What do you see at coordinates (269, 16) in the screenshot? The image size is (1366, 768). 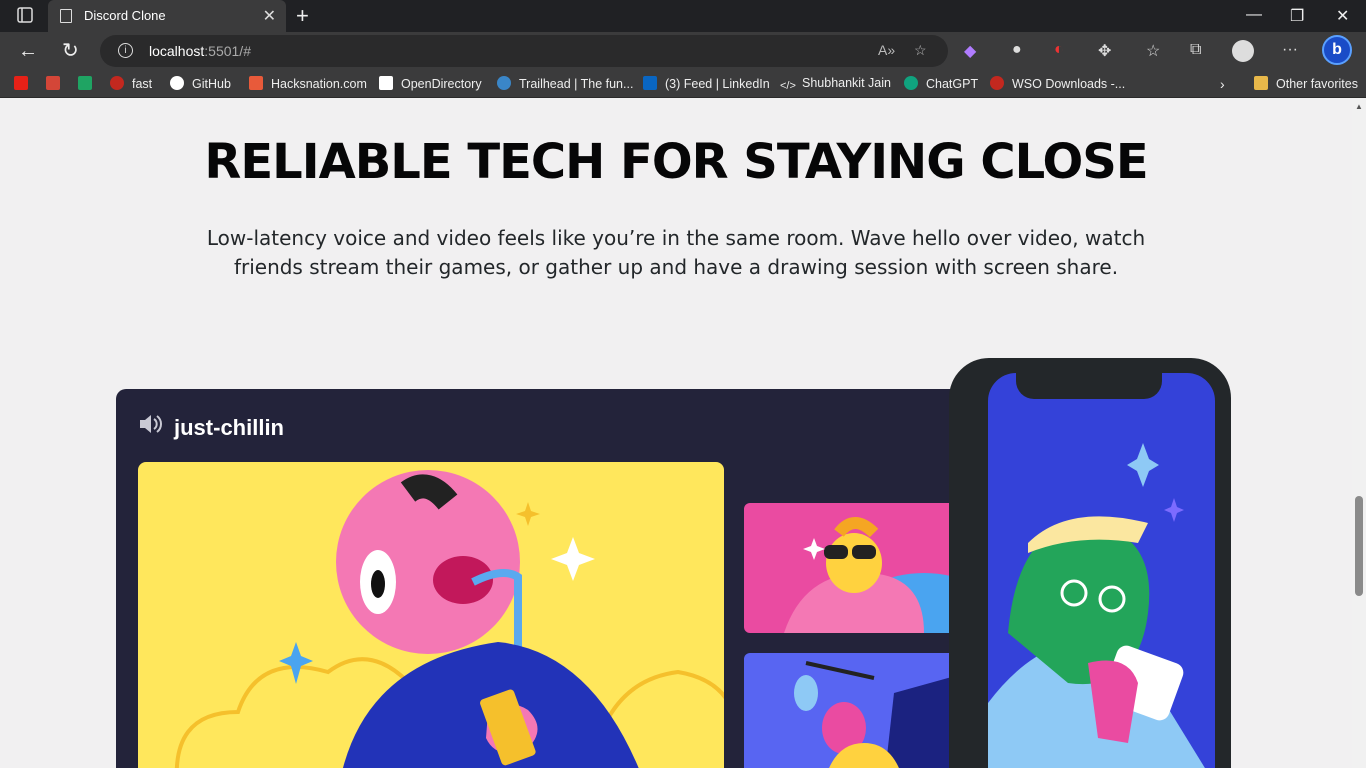 I see `close-tab-icon: ✕` at bounding box center [269, 16].